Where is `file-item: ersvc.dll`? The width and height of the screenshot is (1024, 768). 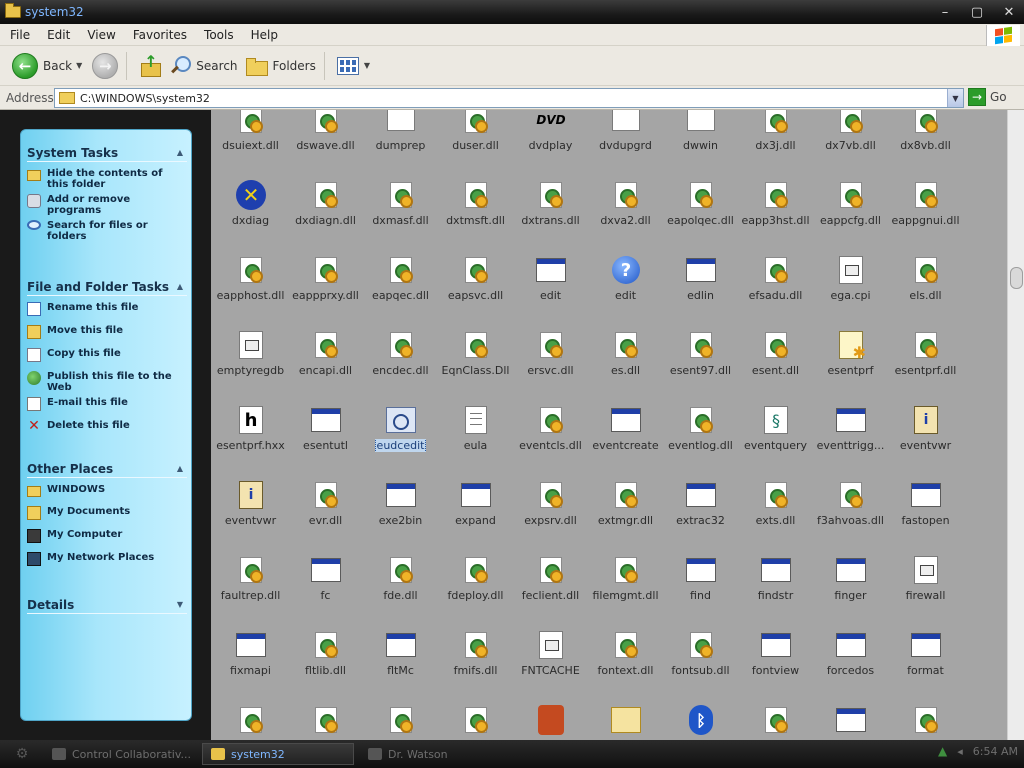
file-item: ersvc.dll is located at coordinates (550, 359).